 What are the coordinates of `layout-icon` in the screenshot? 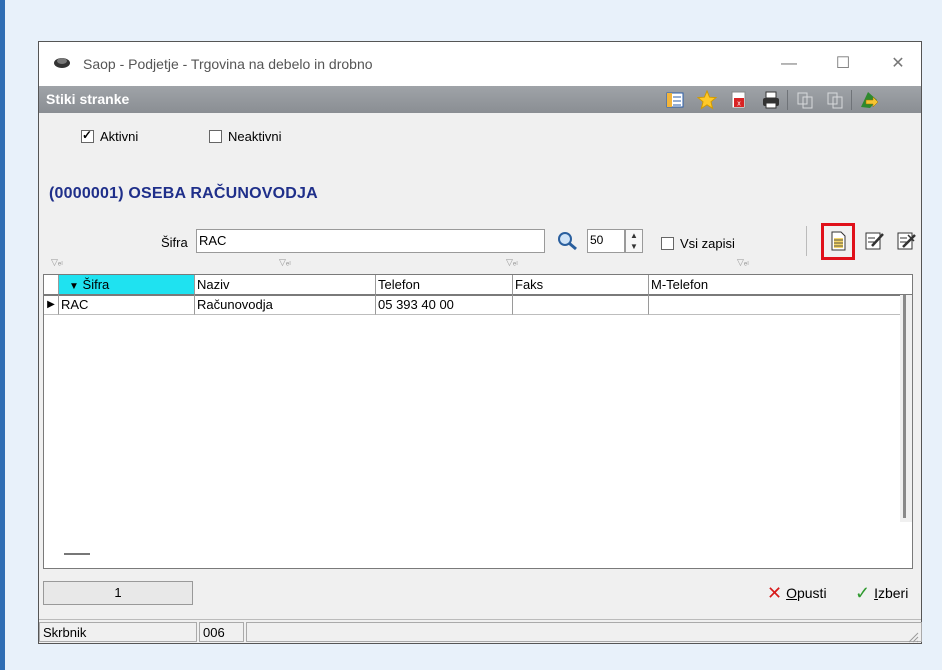 It's located at (675, 100).